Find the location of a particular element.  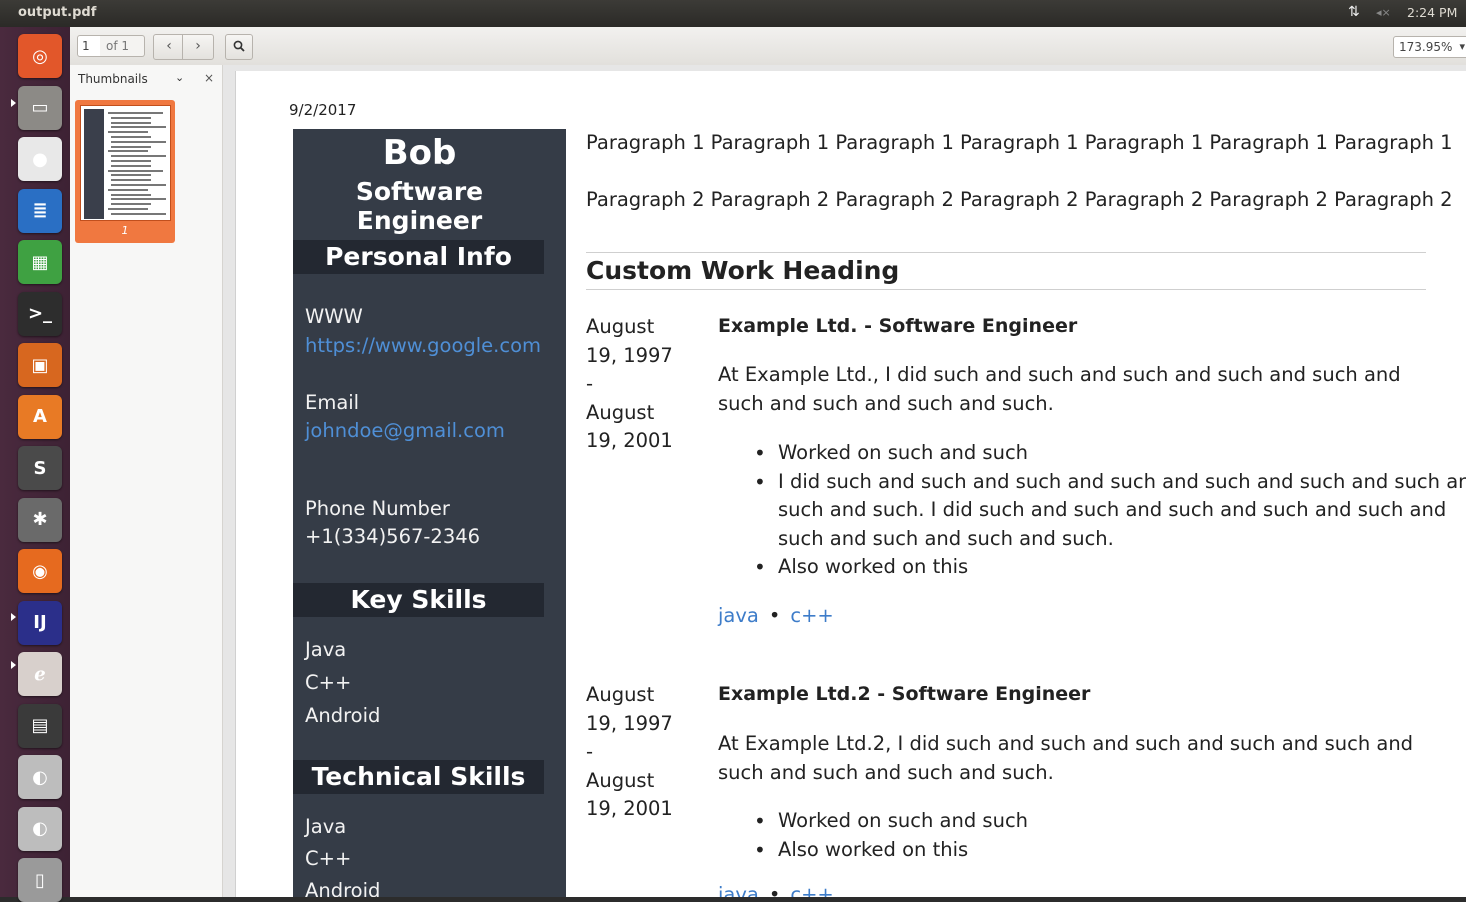

previous-page-button: ‹ is located at coordinates (169, 47).